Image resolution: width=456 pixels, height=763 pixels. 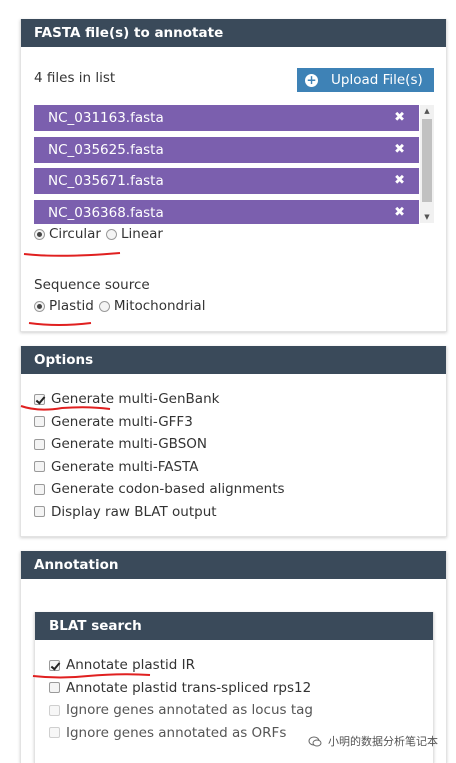 I want to click on plastid-label: Plastid, so click(x=71, y=306).